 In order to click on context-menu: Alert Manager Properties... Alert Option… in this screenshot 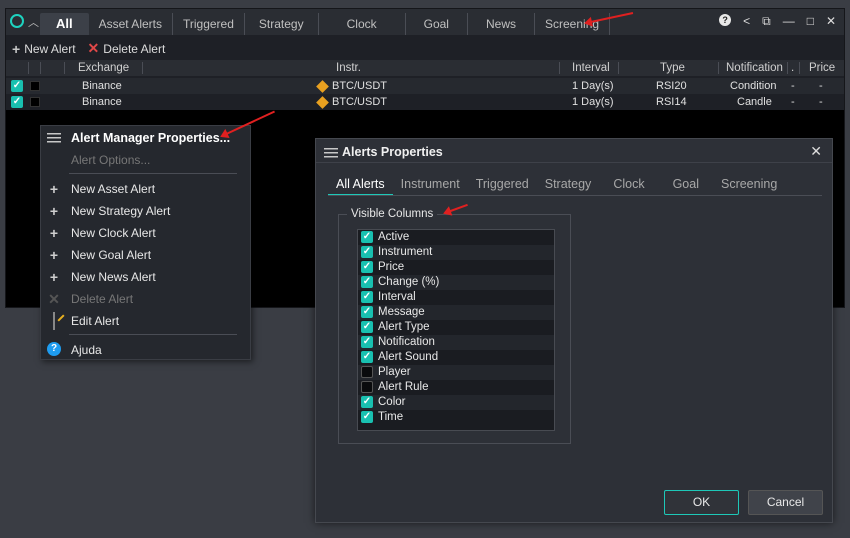, I will do `click(145, 242)`.